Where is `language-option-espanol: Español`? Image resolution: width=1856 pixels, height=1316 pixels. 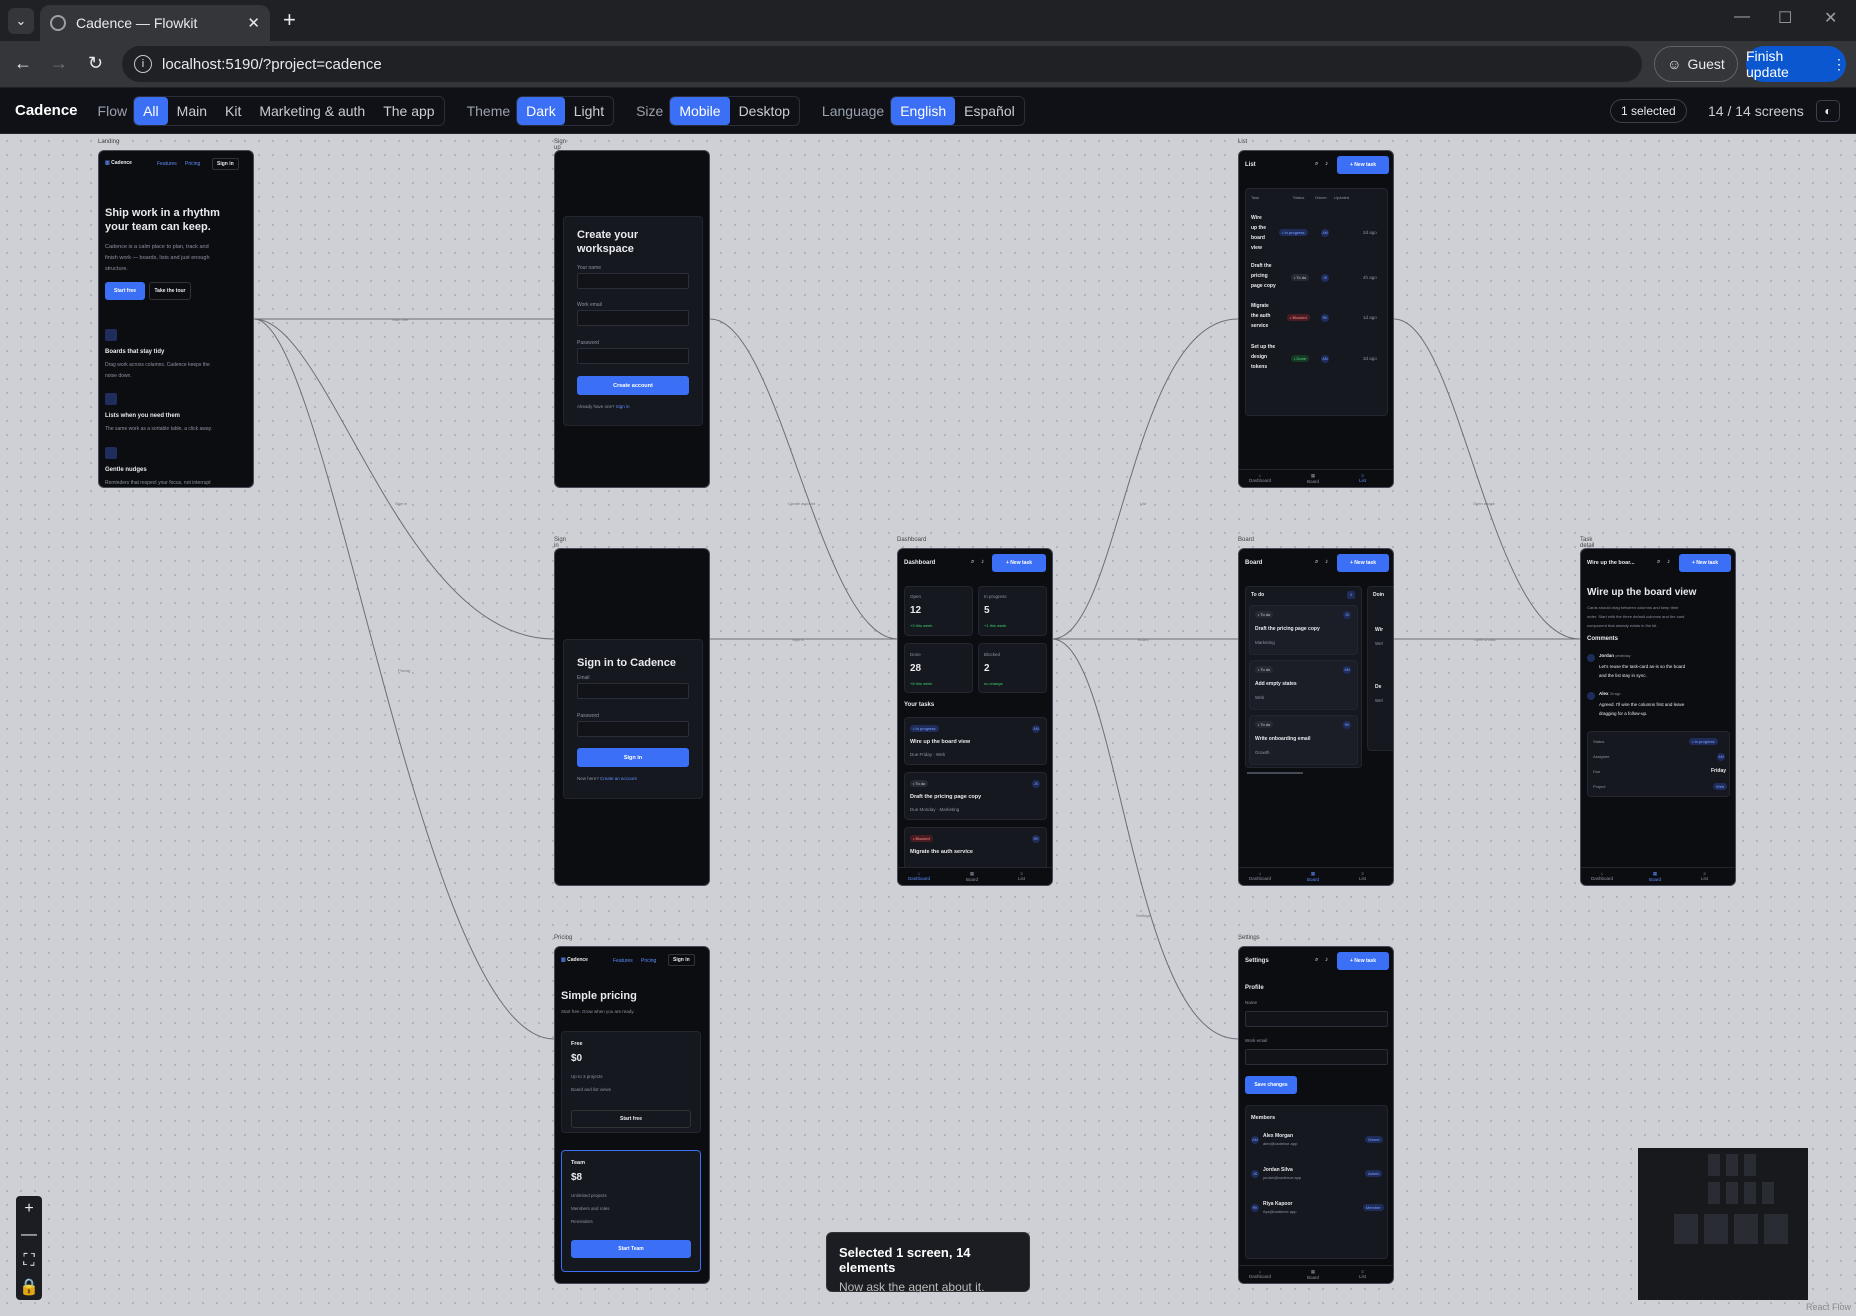
language-option-espanol: Español is located at coordinates (989, 111).